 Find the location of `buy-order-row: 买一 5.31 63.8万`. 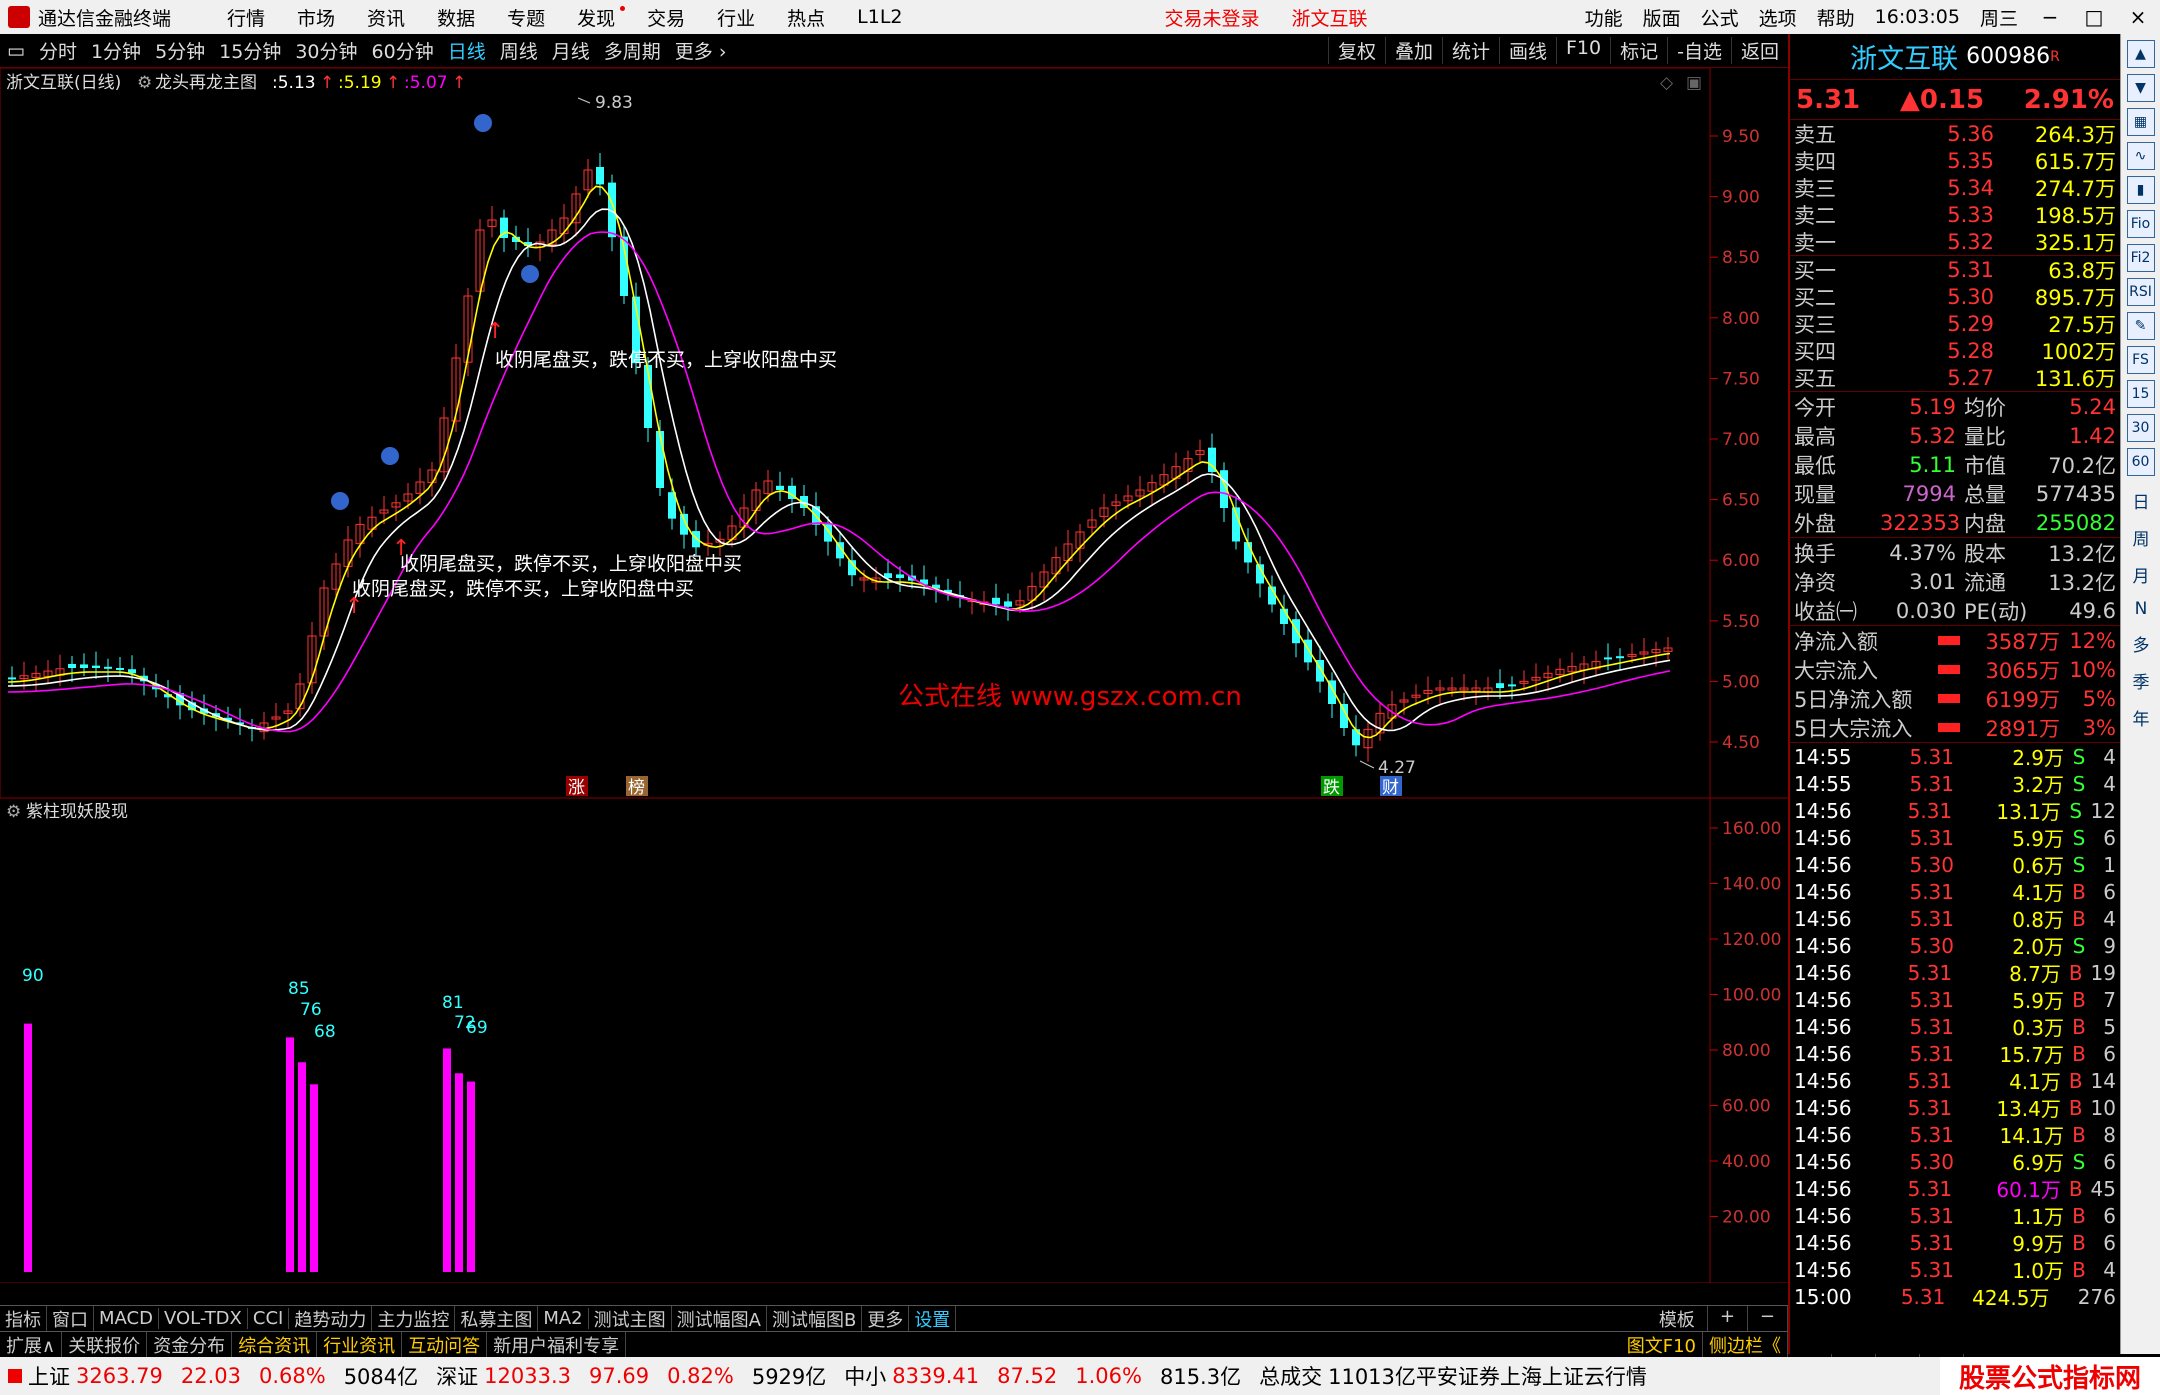

buy-order-row: 买一 5.31 63.8万 is located at coordinates (1955, 269).